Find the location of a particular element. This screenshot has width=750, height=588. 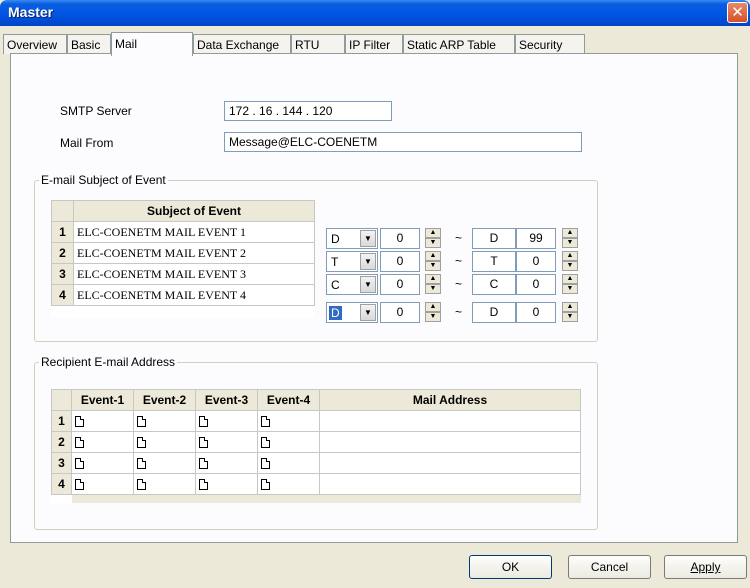

subject-cell: ELC-COENETM MAIL EVENT 4 is located at coordinates (194, 295).